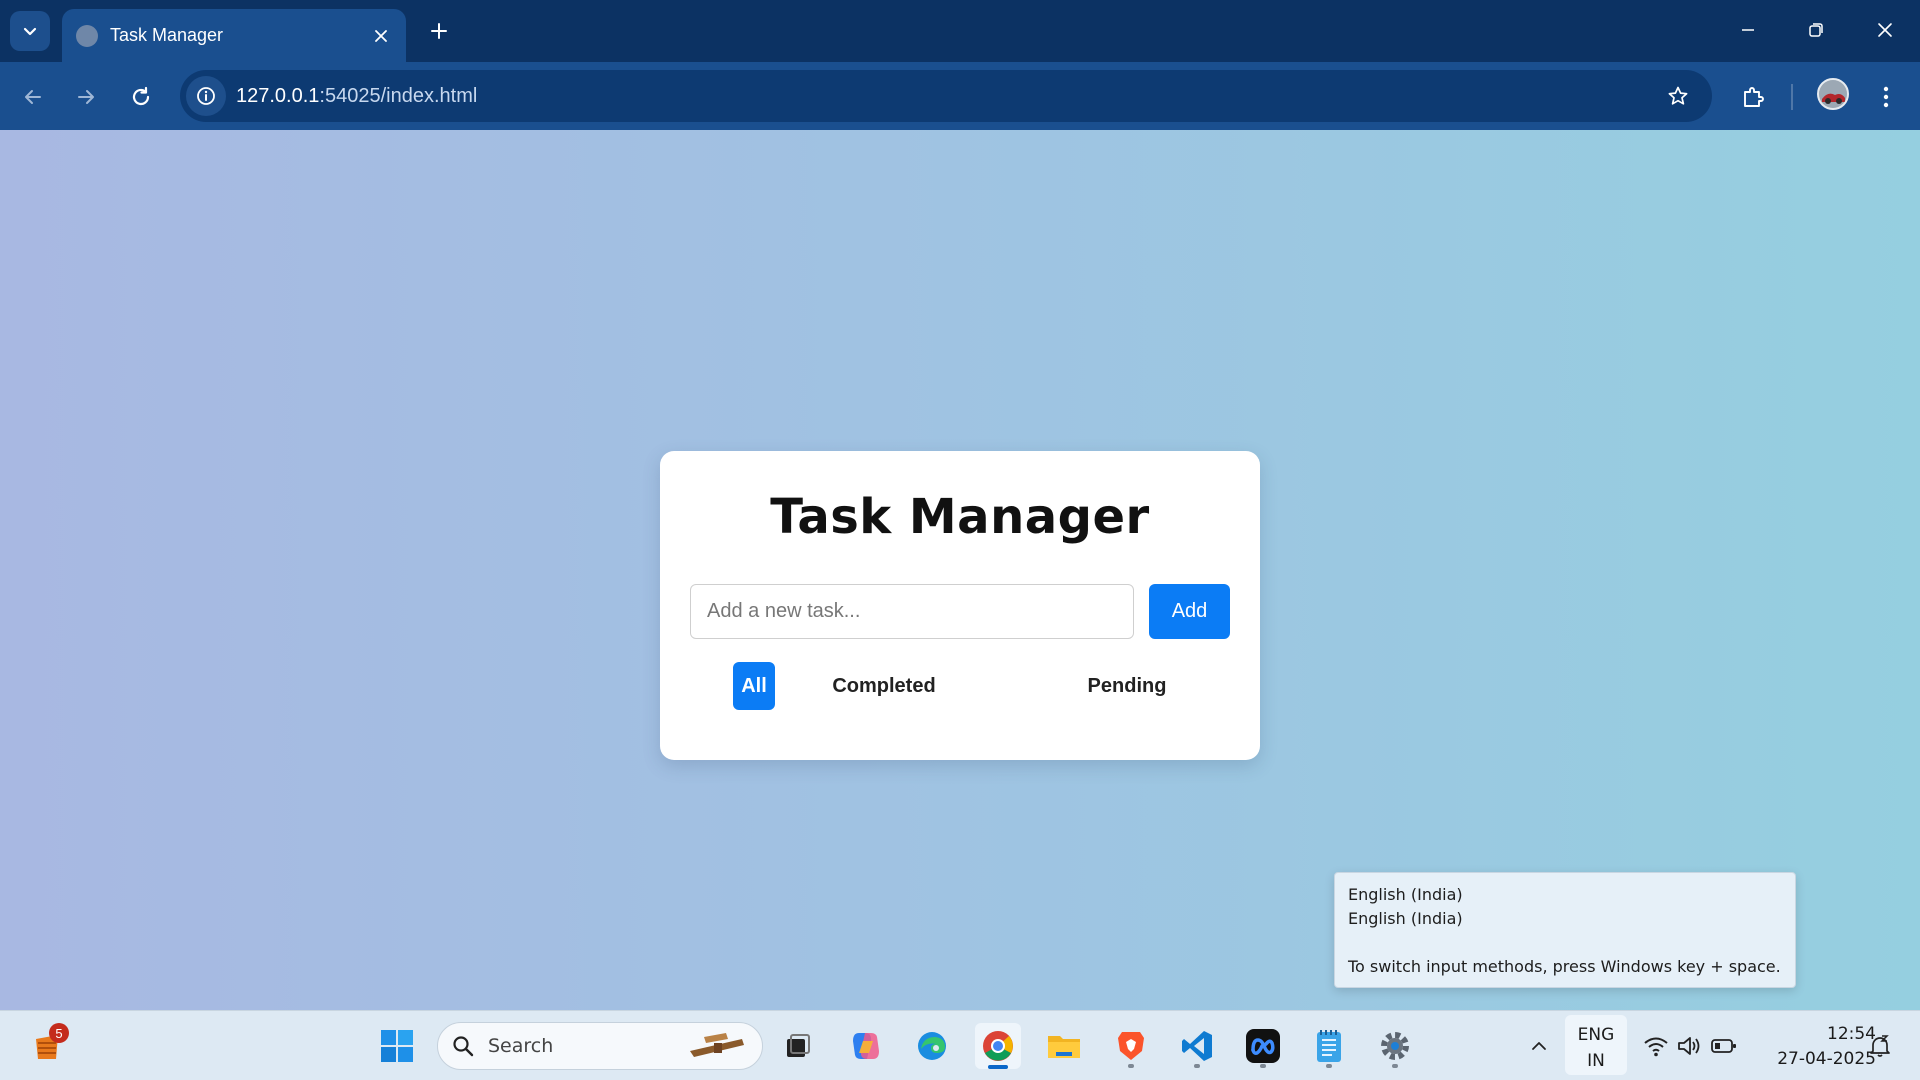  Describe the element at coordinates (600, 1046) in the screenshot. I see `taskbar-search: Search` at that location.